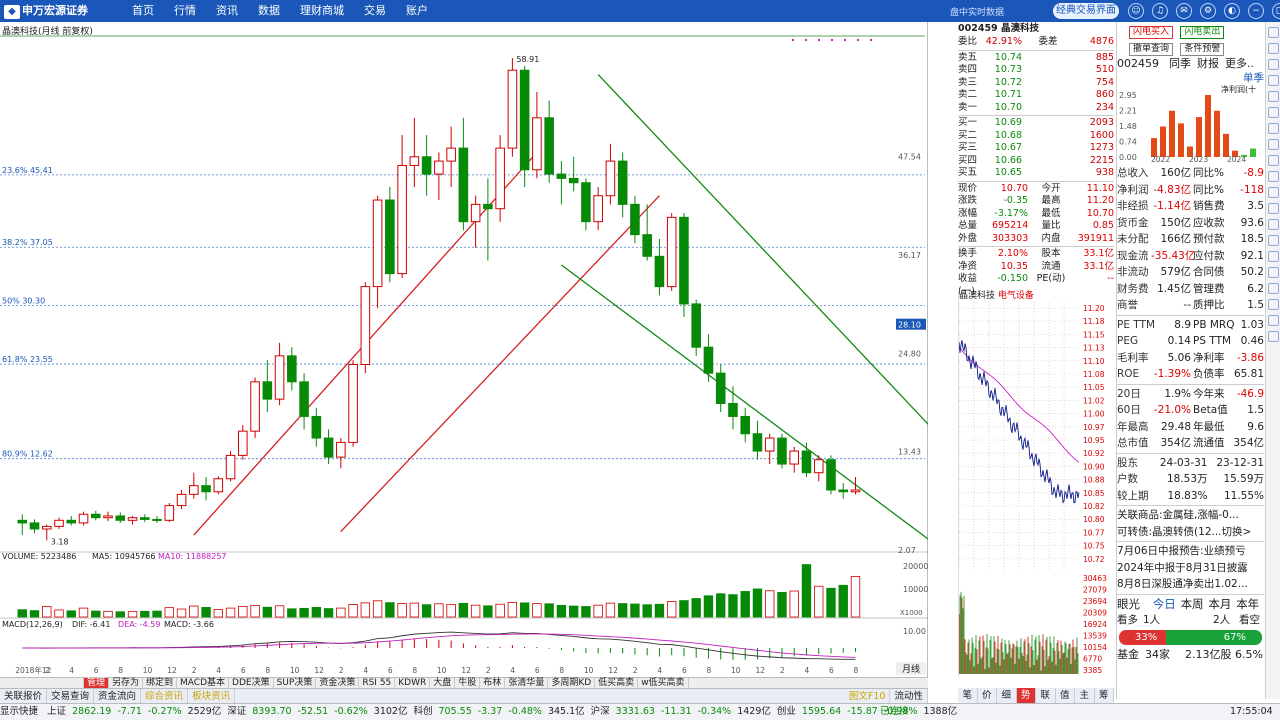 The image size is (1280, 720). What do you see at coordinates (1136, 11) in the screenshot?
I see `user-icon: ☺` at bounding box center [1136, 11].